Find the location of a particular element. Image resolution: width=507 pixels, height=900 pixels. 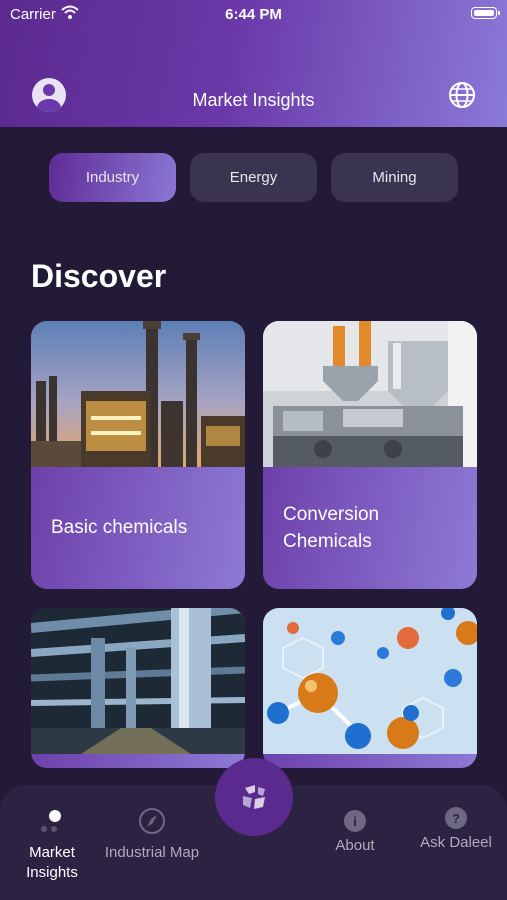

card-molecules is located at coordinates (370, 688).